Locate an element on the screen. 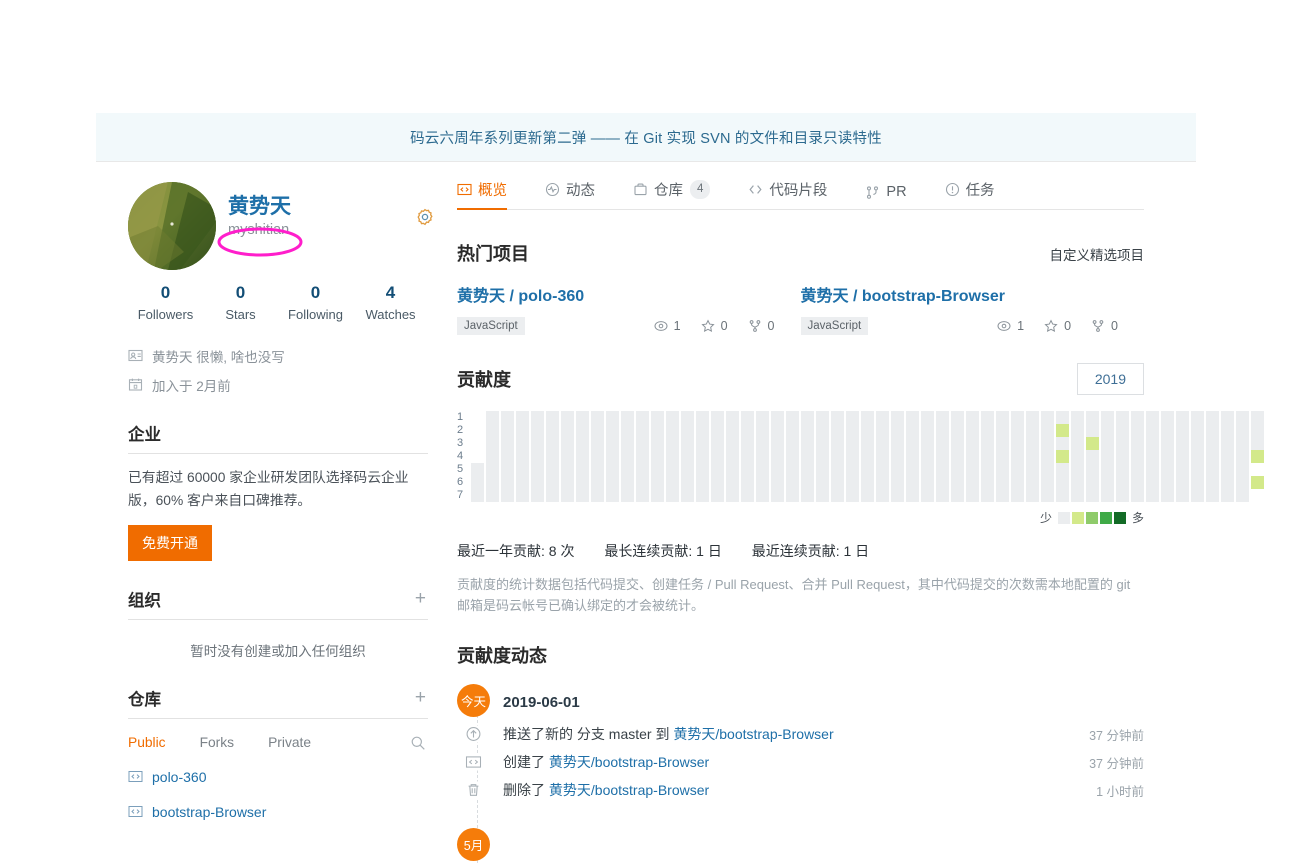 This screenshot has height=863, width=1289. tab-code-snippets: 代码片段 is located at coordinates (787, 194).